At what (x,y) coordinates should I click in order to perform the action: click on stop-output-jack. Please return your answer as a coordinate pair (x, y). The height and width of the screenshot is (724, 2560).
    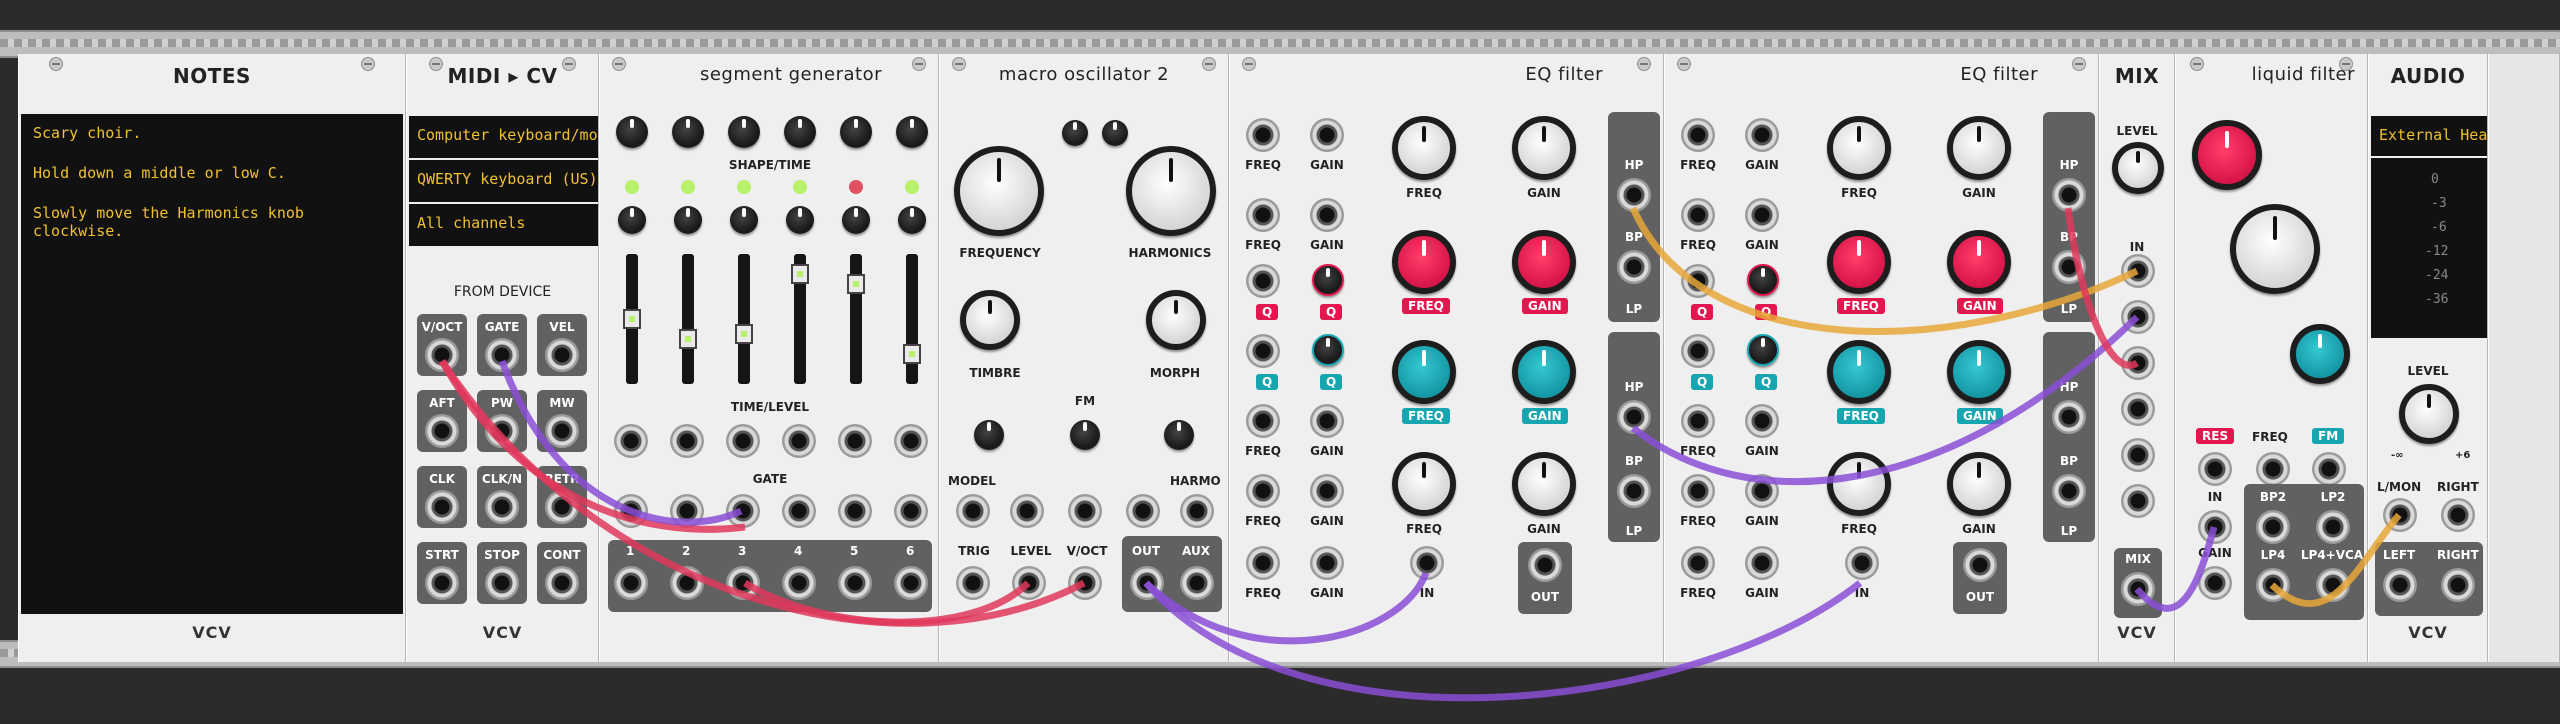
    Looking at the image, I should click on (502, 583).